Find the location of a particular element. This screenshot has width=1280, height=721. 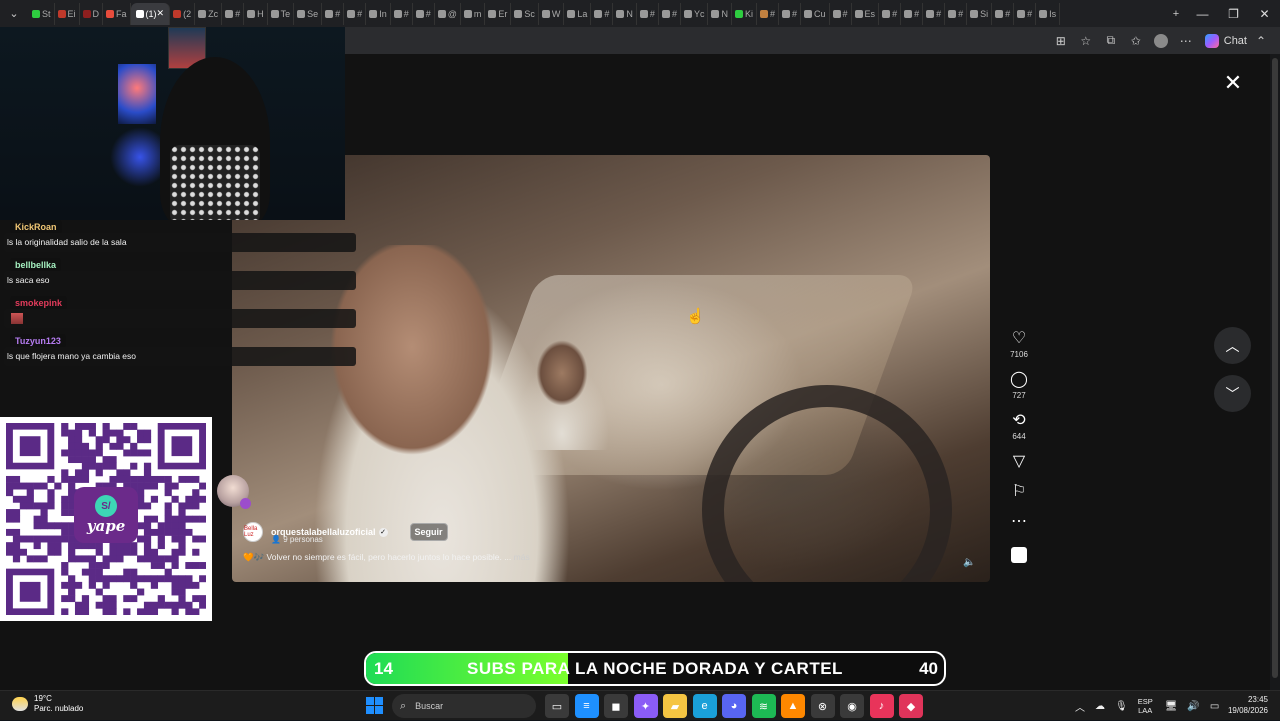

tab-7: # is located at coordinates (233, 13).